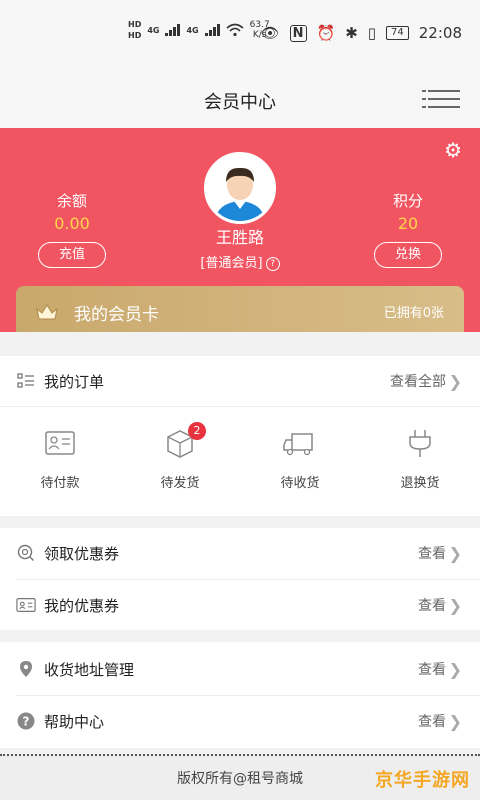 This screenshot has height=800, width=480. Describe the element at coordinates (240, 777) in the screenshot. I see `footer: 版权所有@租号商城 京华手游网` at that location.